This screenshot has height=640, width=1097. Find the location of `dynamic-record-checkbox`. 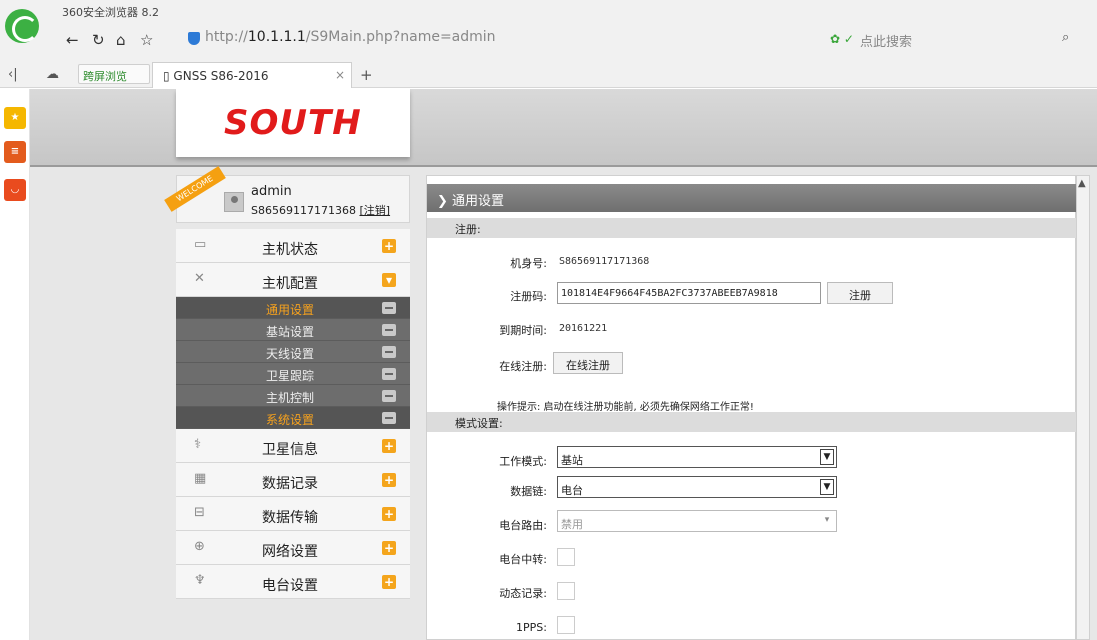

dynamic-record-checkbox is located at coordinates (566, 591).